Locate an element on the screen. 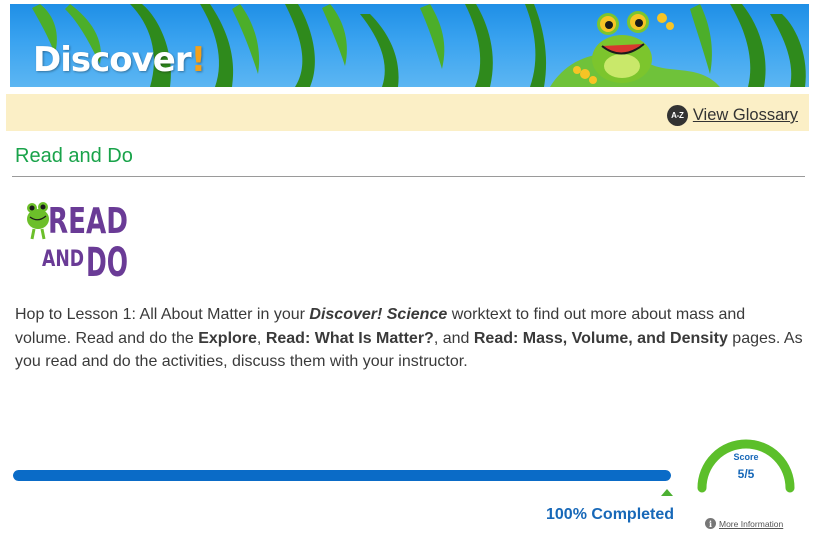 This screenshot has width=815, height=545. score-gauge-arc is located at coordinates (746, 466).